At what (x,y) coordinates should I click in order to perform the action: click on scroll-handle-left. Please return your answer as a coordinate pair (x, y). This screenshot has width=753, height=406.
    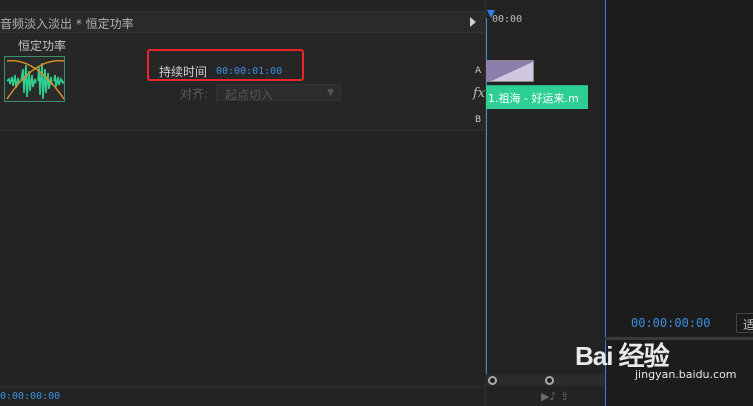
    Looking at the image, I should click on (492, 380).